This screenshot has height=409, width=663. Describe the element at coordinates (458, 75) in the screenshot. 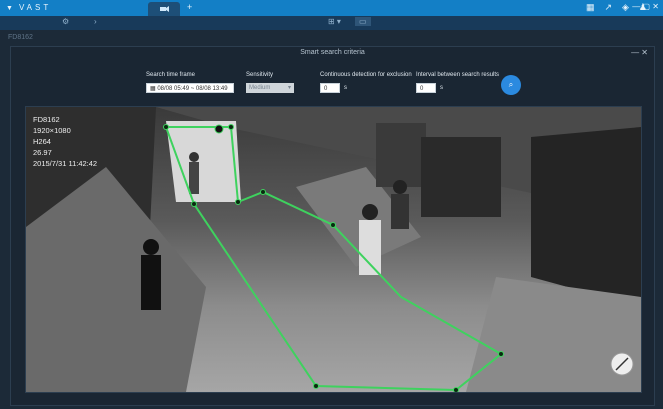

I see `interval-label: Interval between search results` at that location.